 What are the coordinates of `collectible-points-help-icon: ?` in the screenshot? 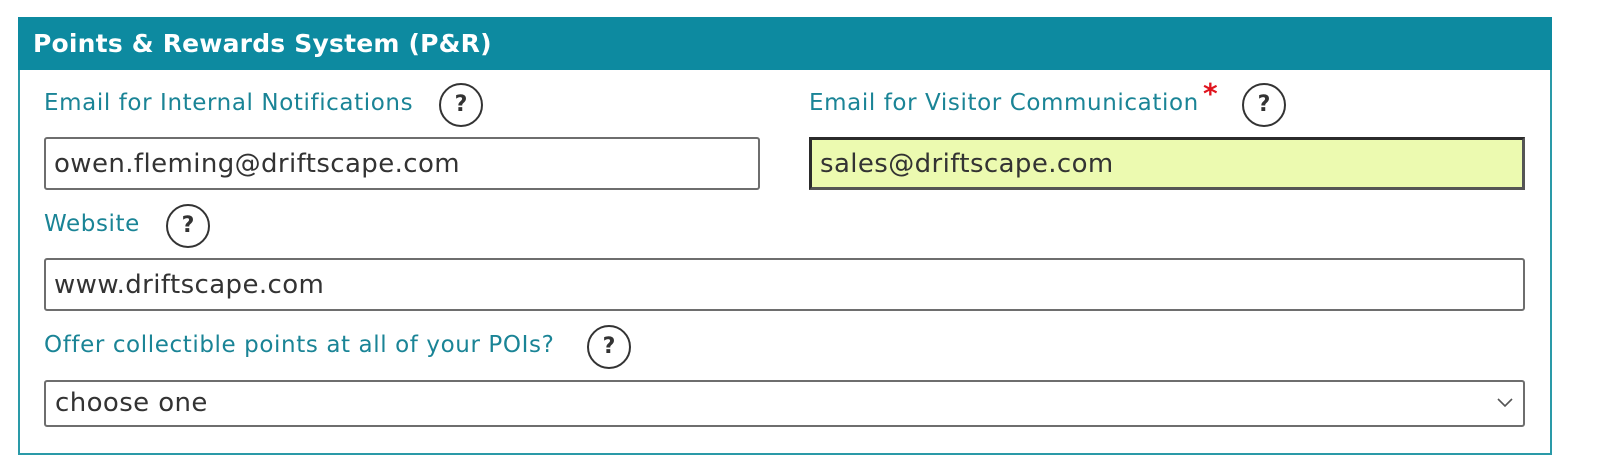 It's located at (609, 347).